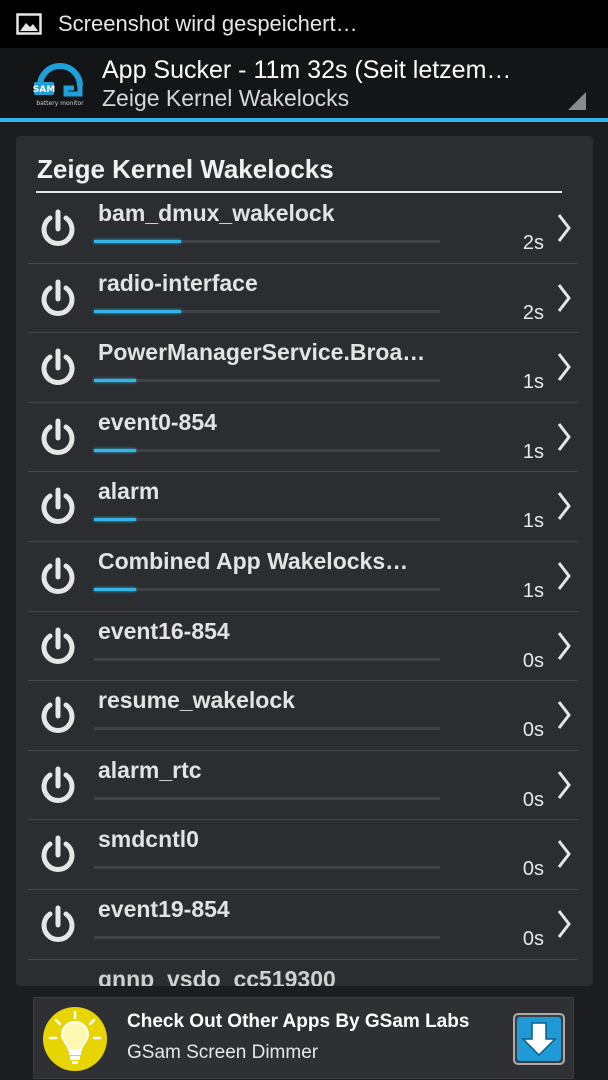 The image size is (608, 1080). What do you see at coordinates (217, 975) in the screenshot?
I see `wakelock-name: gnnp_vsdo_cc519300` at bounding box center [217, 975].